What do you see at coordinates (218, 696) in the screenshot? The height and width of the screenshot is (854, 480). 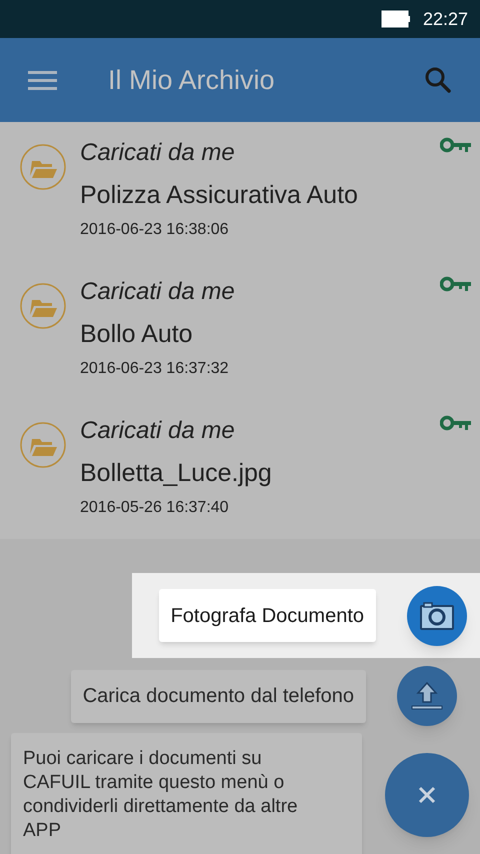 I see `action-label: Carica documento dal telefono` at bounding box center [218, 696].